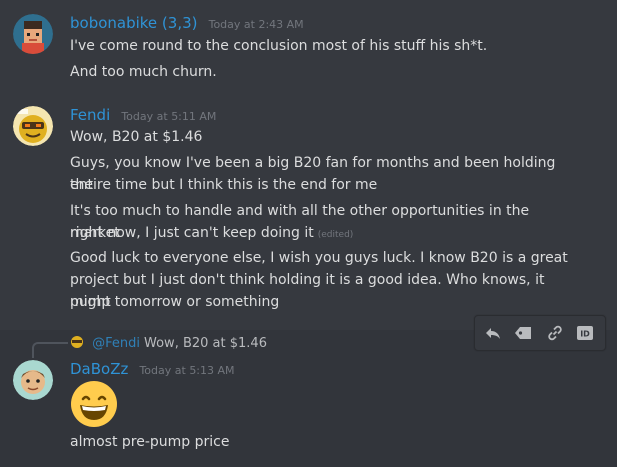 The image size is (617, 467). I want to click on timestamp: Today at 2:43 AM, so click(256, 24).